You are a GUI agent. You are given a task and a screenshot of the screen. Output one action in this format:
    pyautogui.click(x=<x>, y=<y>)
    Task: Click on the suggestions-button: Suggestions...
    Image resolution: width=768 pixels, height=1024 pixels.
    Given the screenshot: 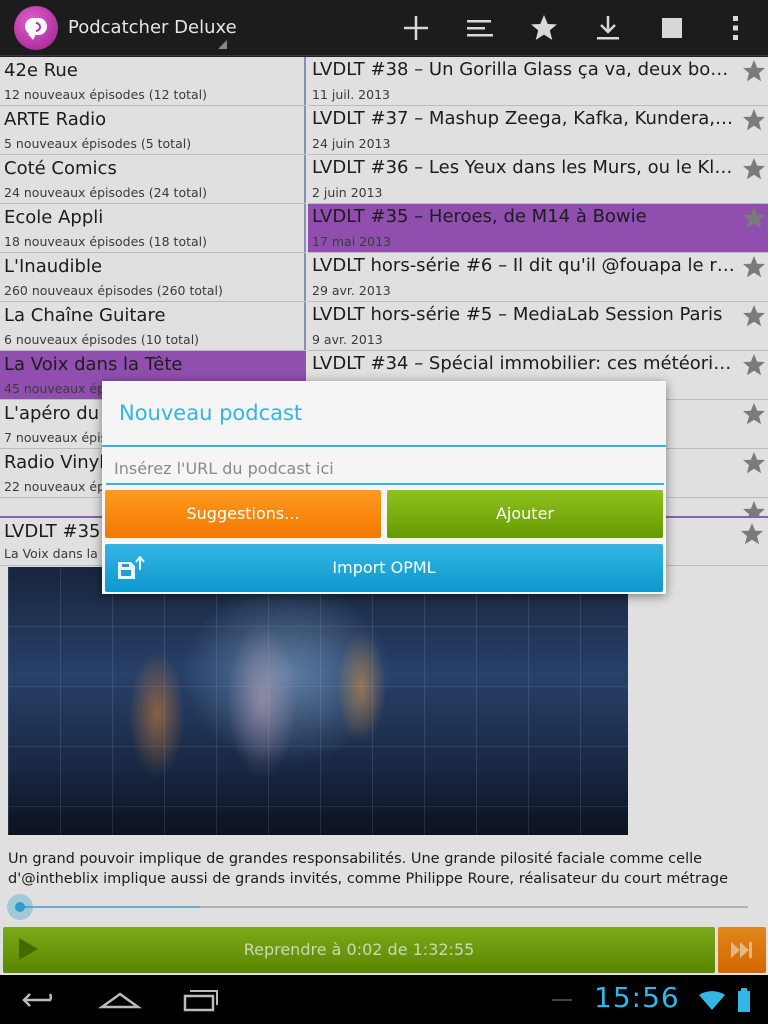 What is the action you would take?
    pyautogui.click(x=243, y=514)
    